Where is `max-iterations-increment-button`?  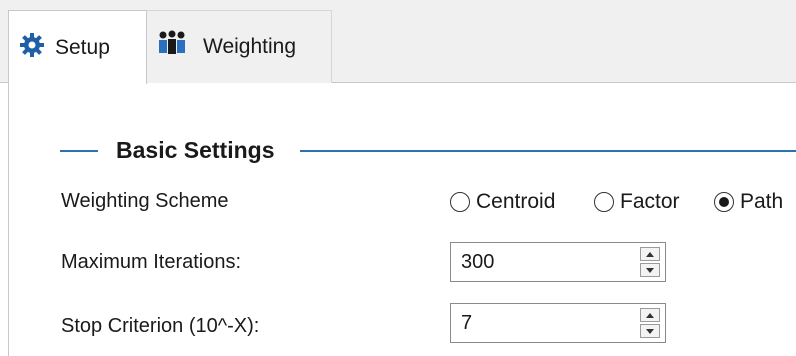
max-iterations-increment-button is located at coordinates (650, 254).